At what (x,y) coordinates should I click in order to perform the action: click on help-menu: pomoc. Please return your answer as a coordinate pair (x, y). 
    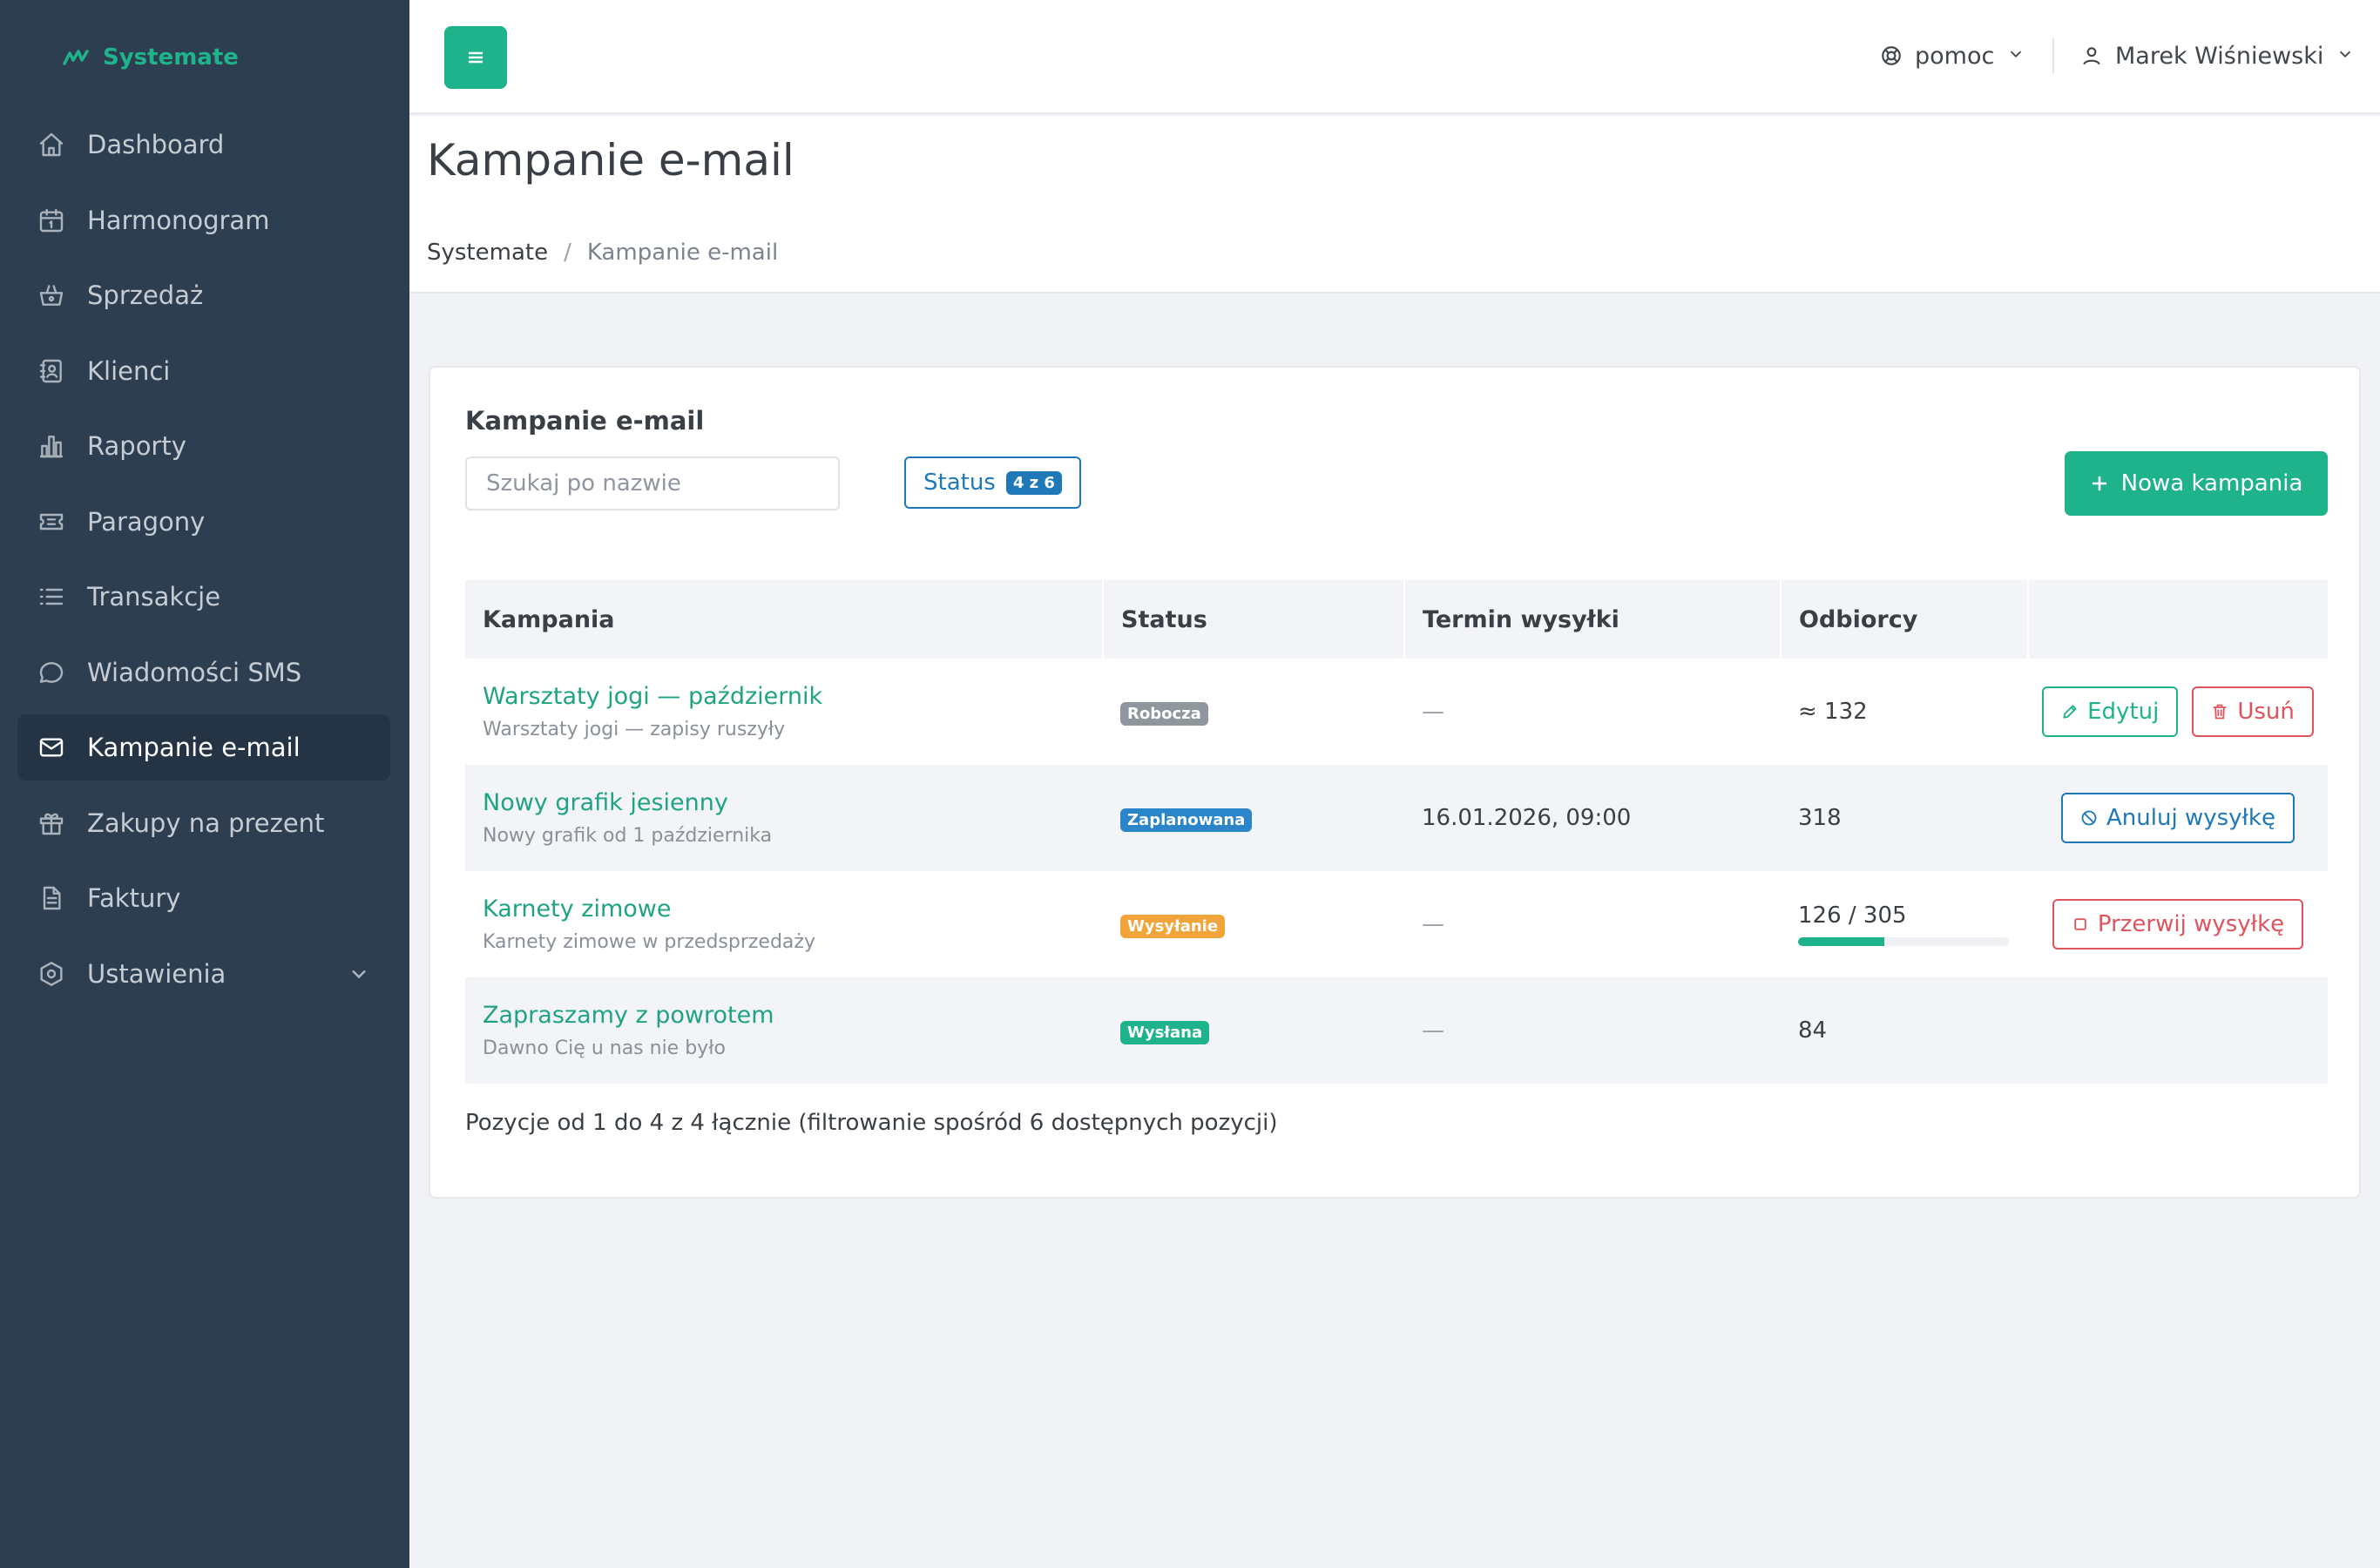
    Looking at the image, I should click on (1952, 56).